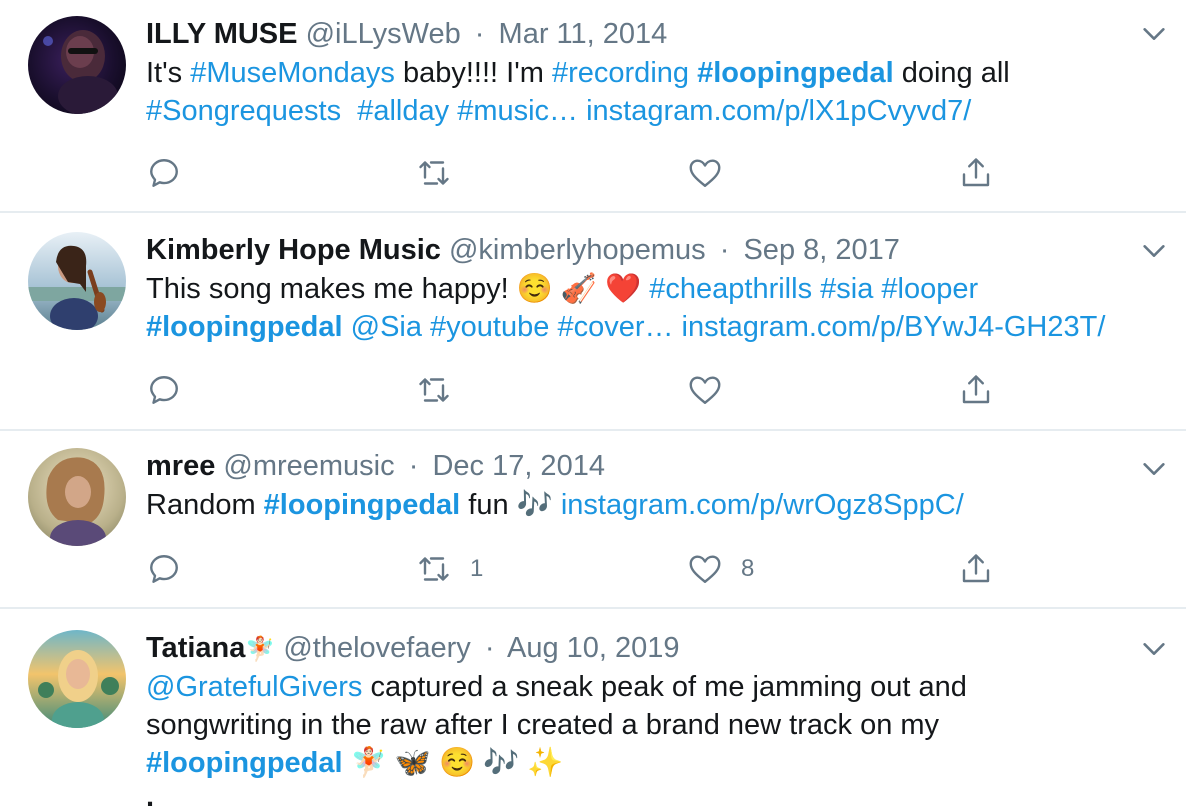 The width and height of the screenshot is (1186, 808). Describe the element at coordinates (778, 111) in the screenshot. I see `url-link: instagram.com/p/lX1pCvyvd7/` at that location.